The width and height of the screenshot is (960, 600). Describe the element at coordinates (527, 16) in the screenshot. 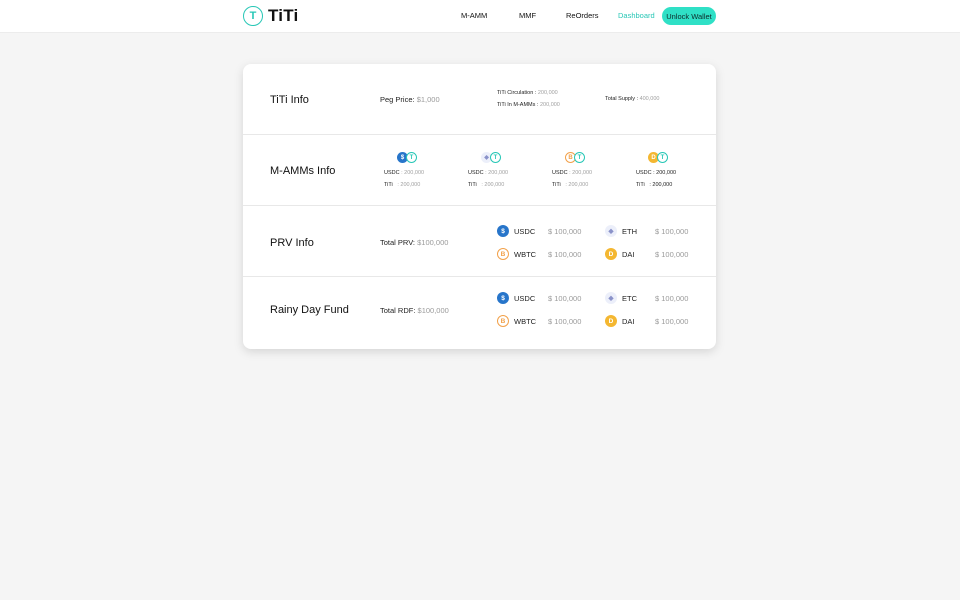

I see `nav-mmf: MMF` at that location.